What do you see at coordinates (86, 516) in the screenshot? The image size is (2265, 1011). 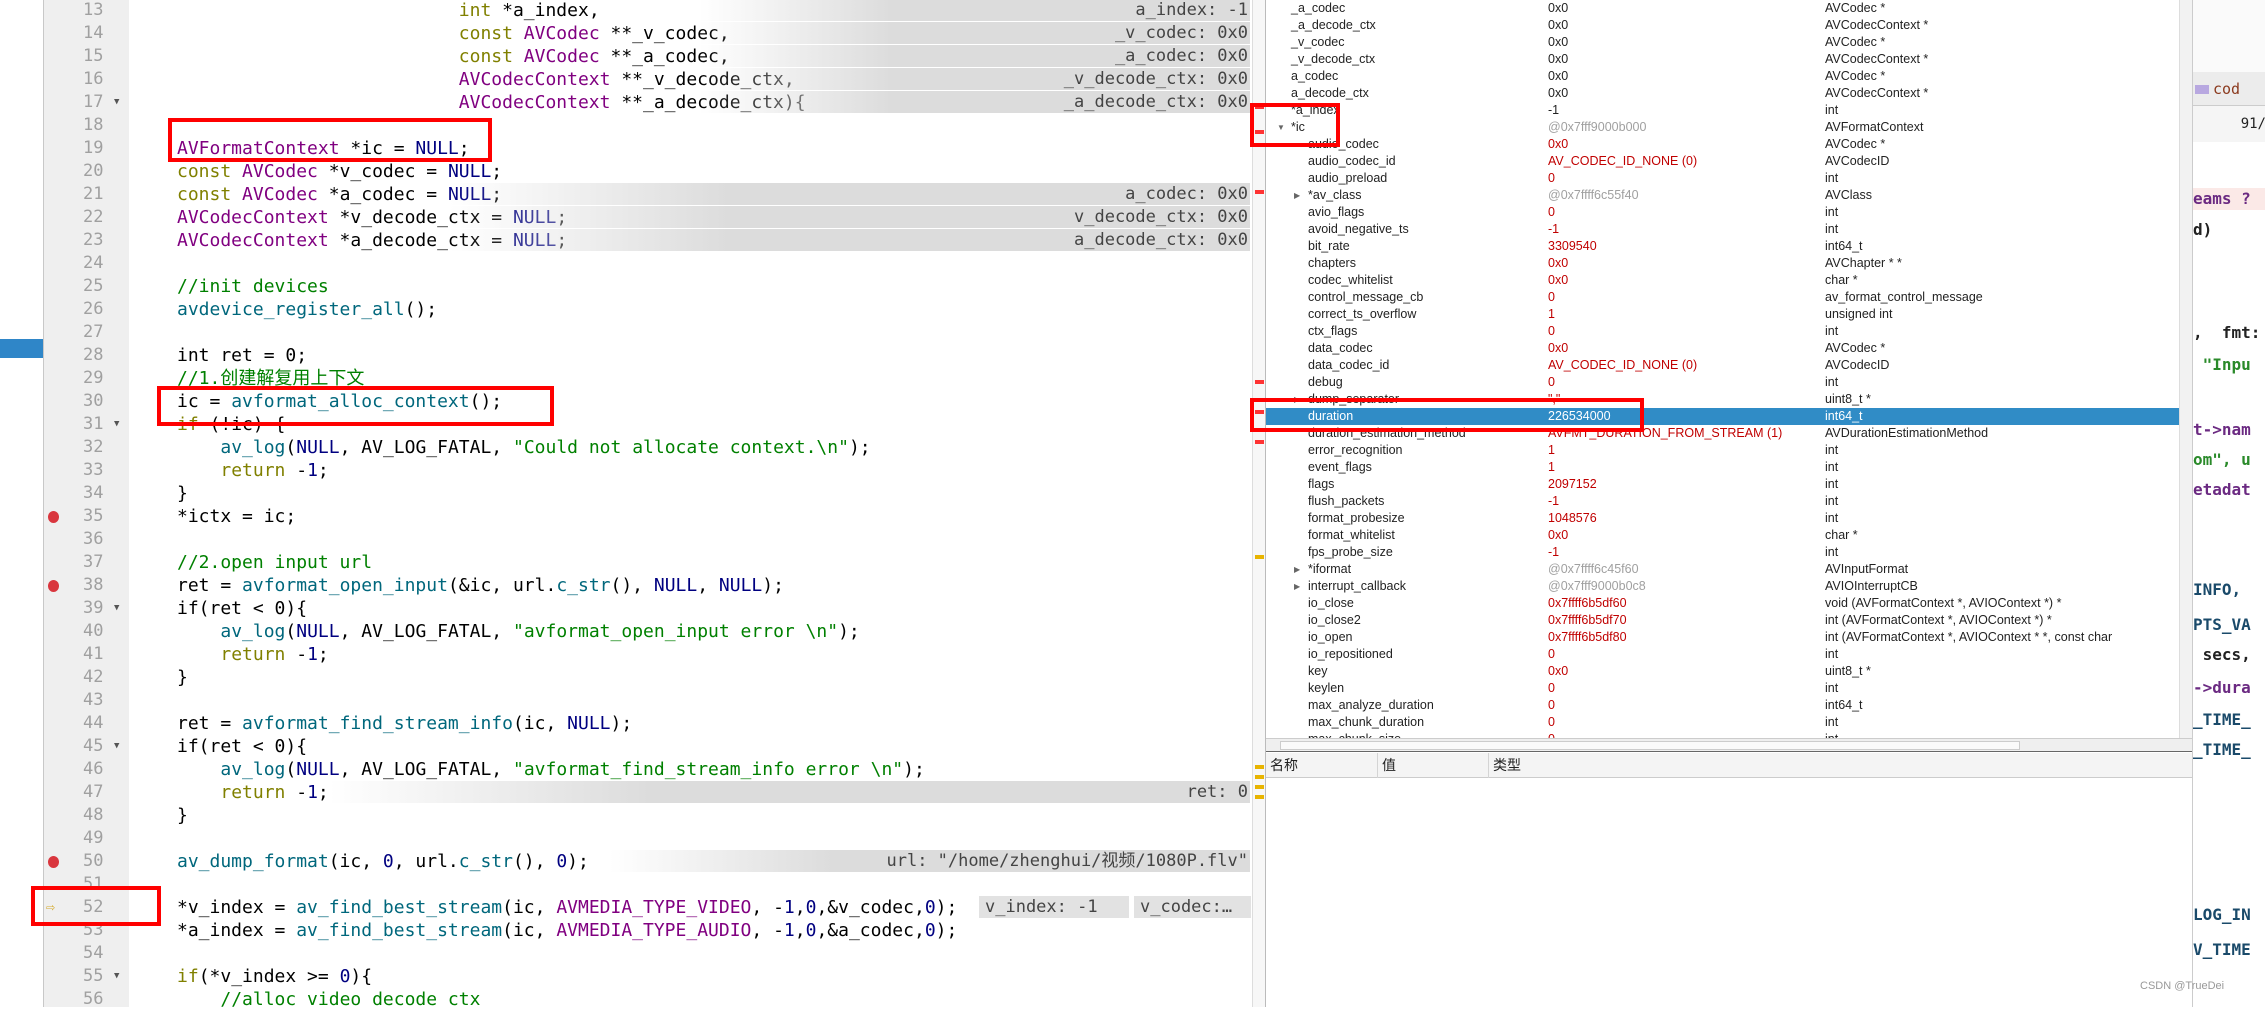 I see `line-number: 35` at bounding box center [86, 516].